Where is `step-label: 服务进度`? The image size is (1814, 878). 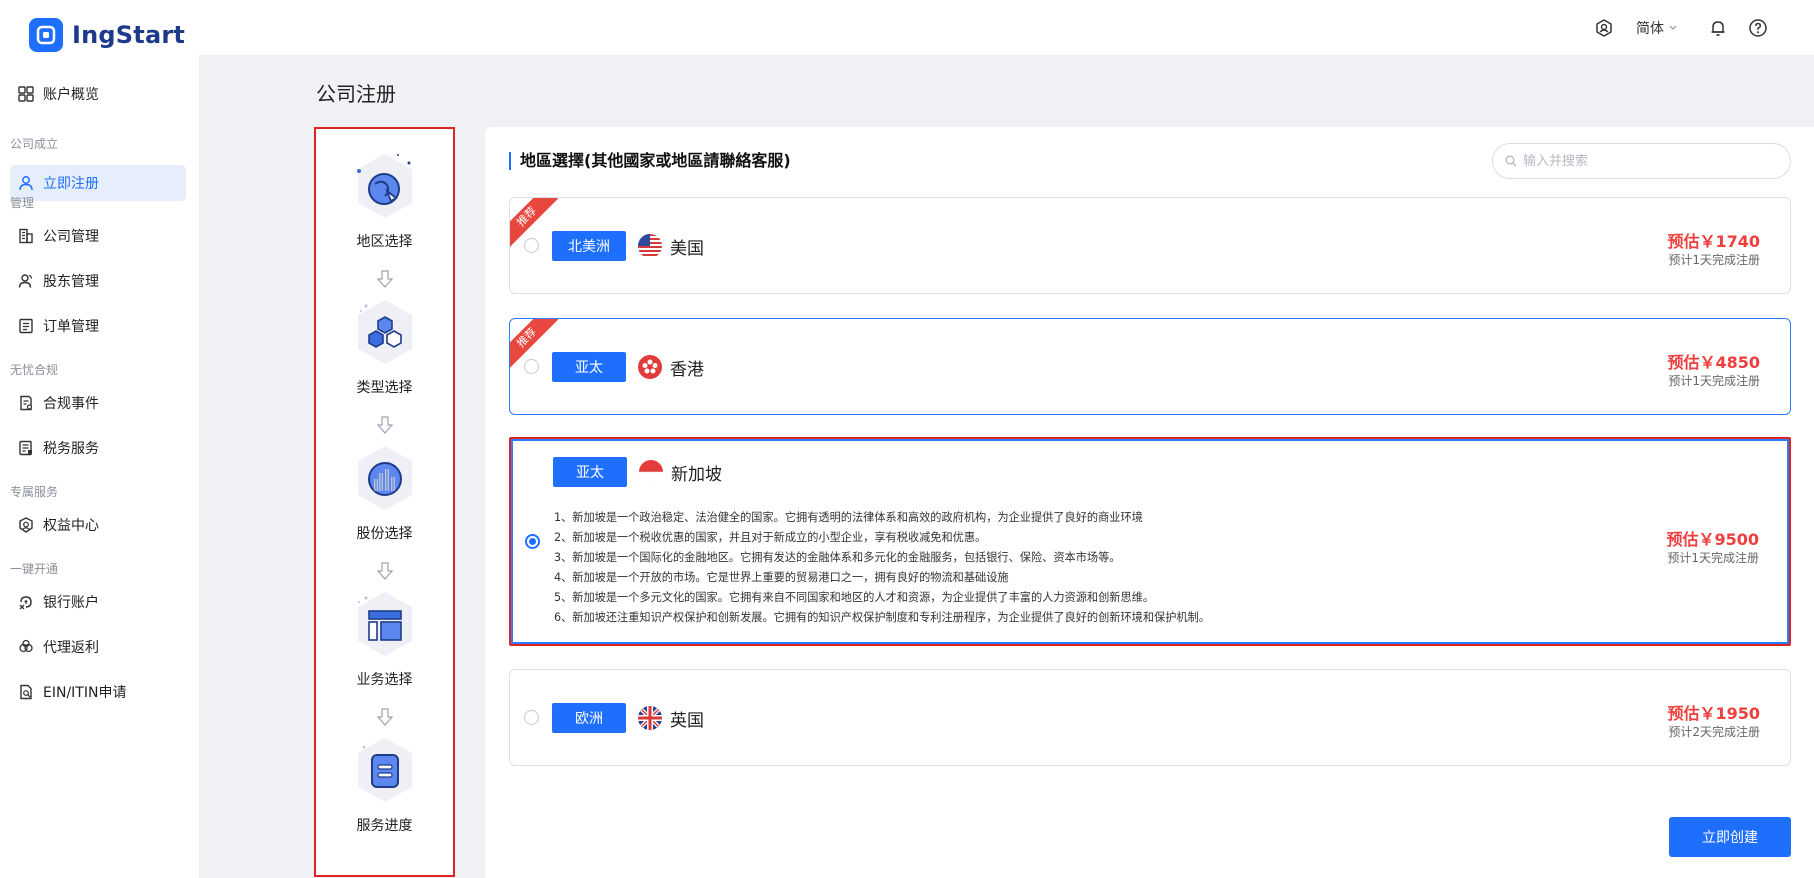 step-label: 服务进度 is located at coordinates (384, 826).